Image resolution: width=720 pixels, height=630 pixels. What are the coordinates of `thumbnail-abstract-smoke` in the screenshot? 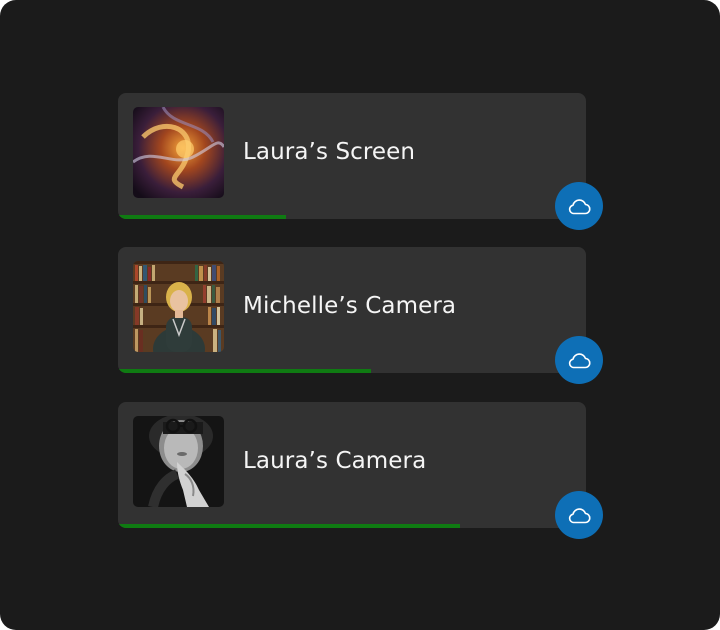 It's located at (178, 152).